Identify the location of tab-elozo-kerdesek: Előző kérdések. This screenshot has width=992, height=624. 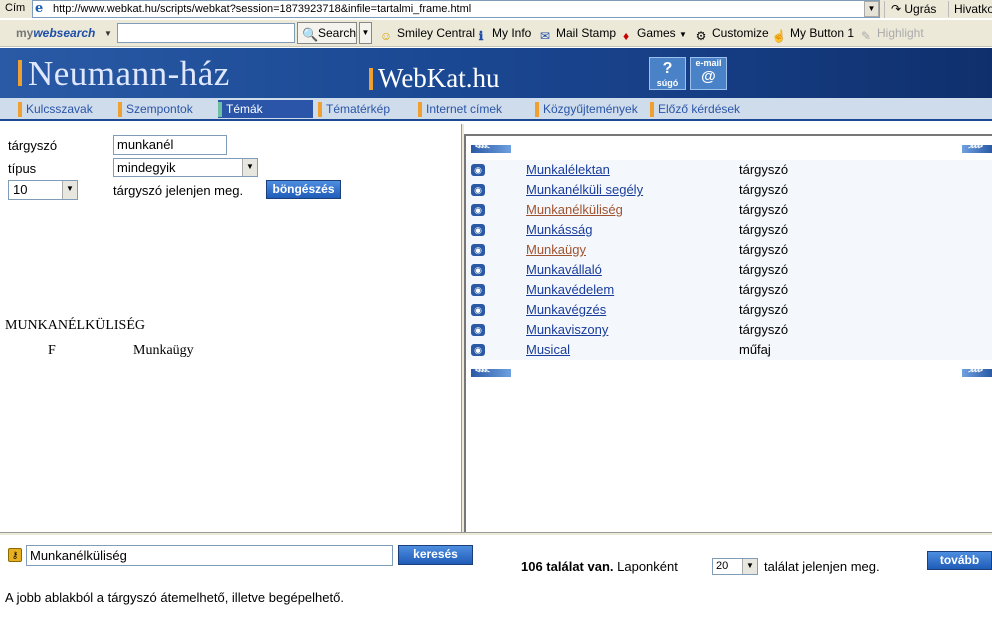
(705, 109).